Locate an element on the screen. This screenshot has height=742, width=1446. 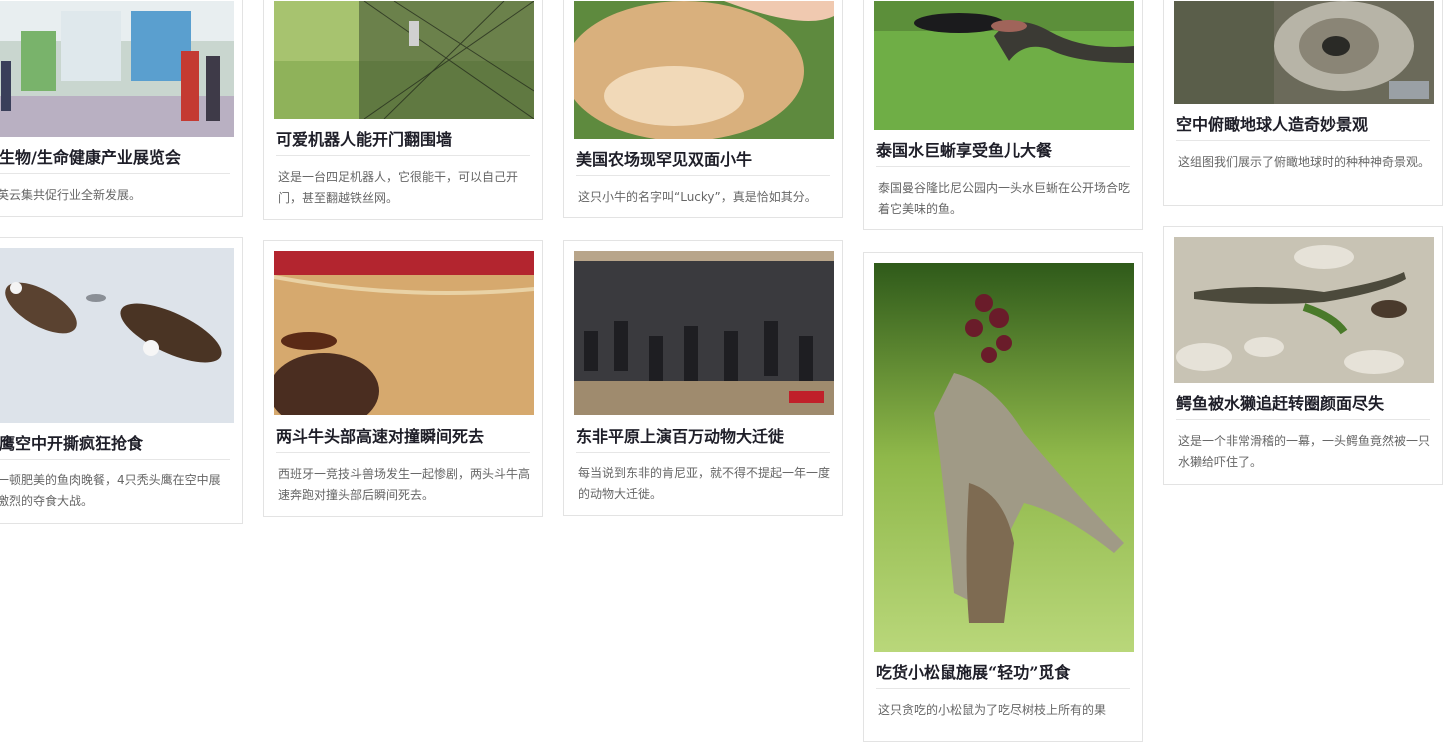
aerial-quarry-photo is located at coordinates (1304, 52).